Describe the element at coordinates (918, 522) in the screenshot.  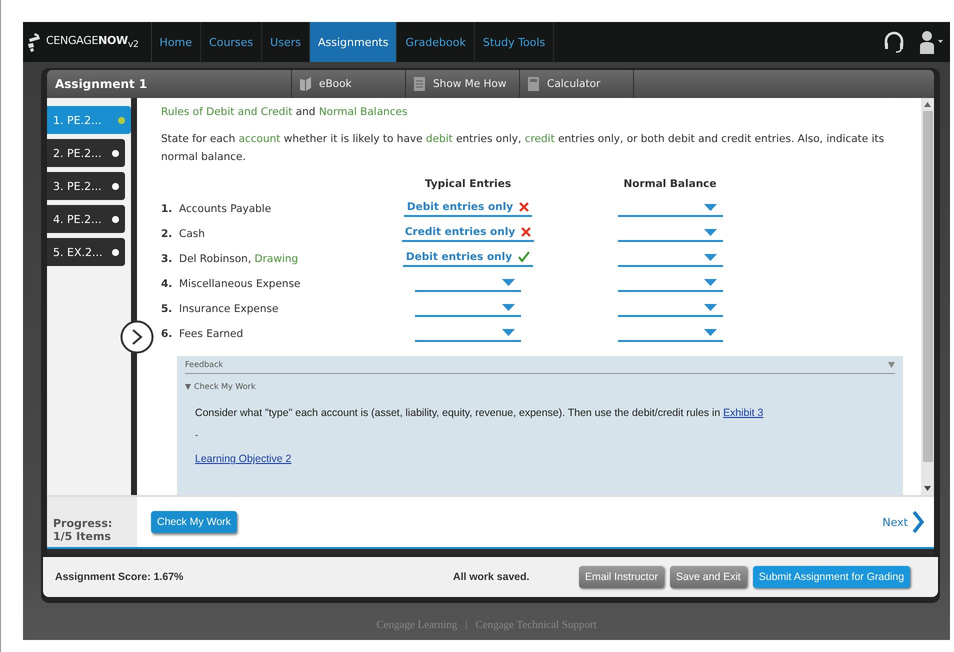
I see `chevron-right-icon` at that location.